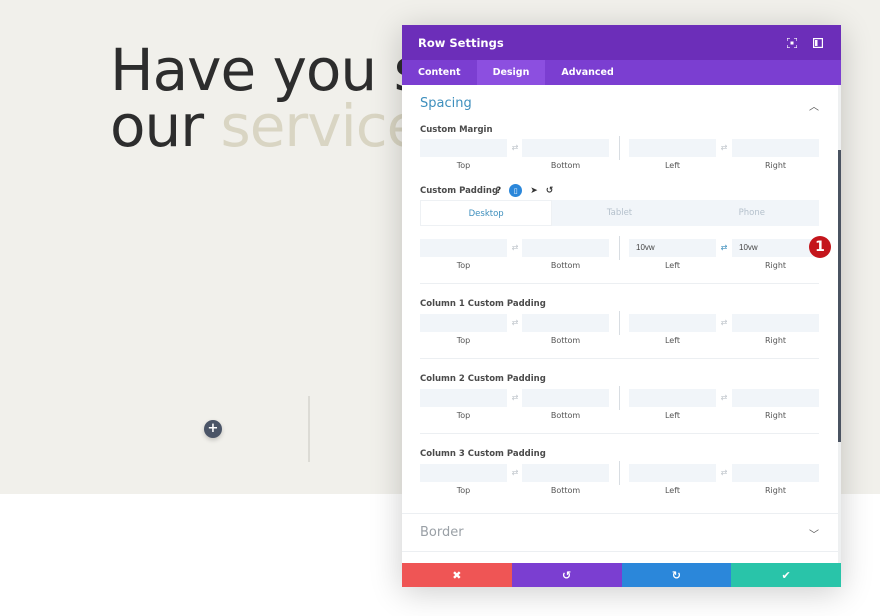 Image resolution: width=880 pixels, height=616 pixels. What do you see at coordinates (792, 43) in the screenshot?
I see `expand-icon` at bounding box center [792, 43].